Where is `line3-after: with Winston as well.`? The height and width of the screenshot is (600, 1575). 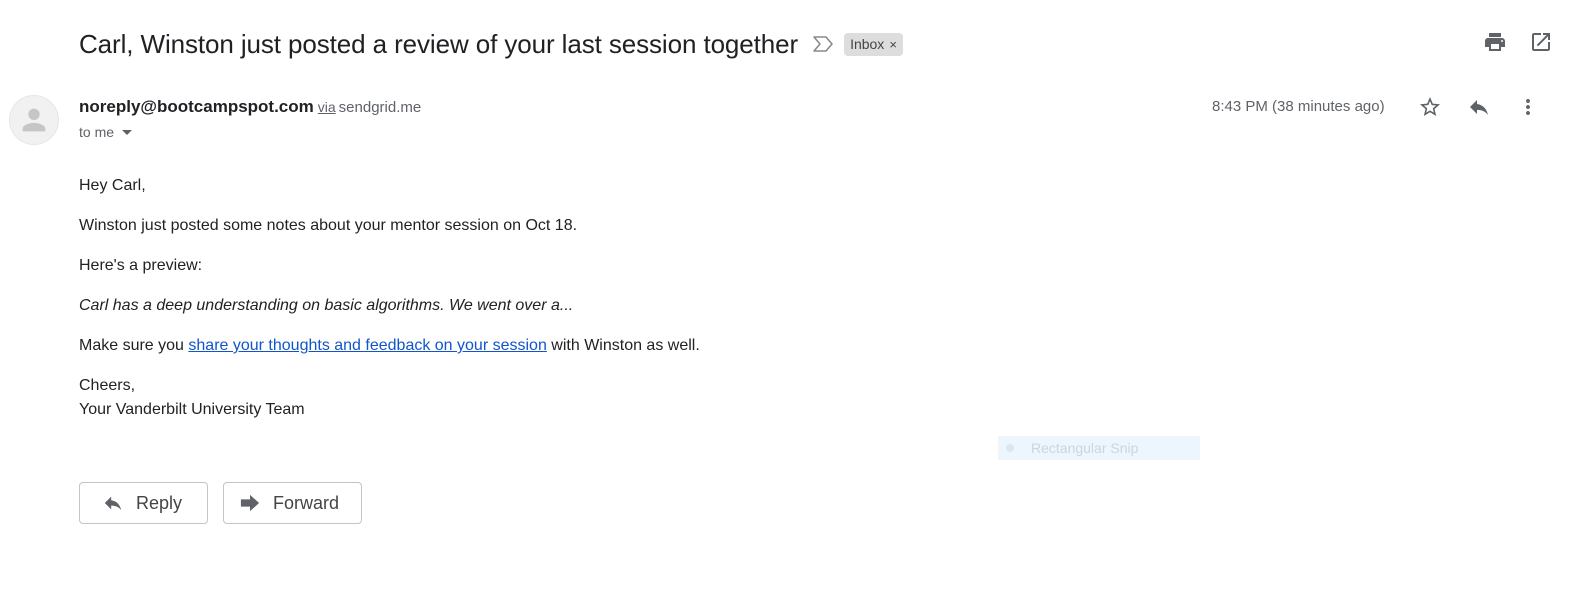 line3-after: with Winston as well. is located at coordinates (623, 345).